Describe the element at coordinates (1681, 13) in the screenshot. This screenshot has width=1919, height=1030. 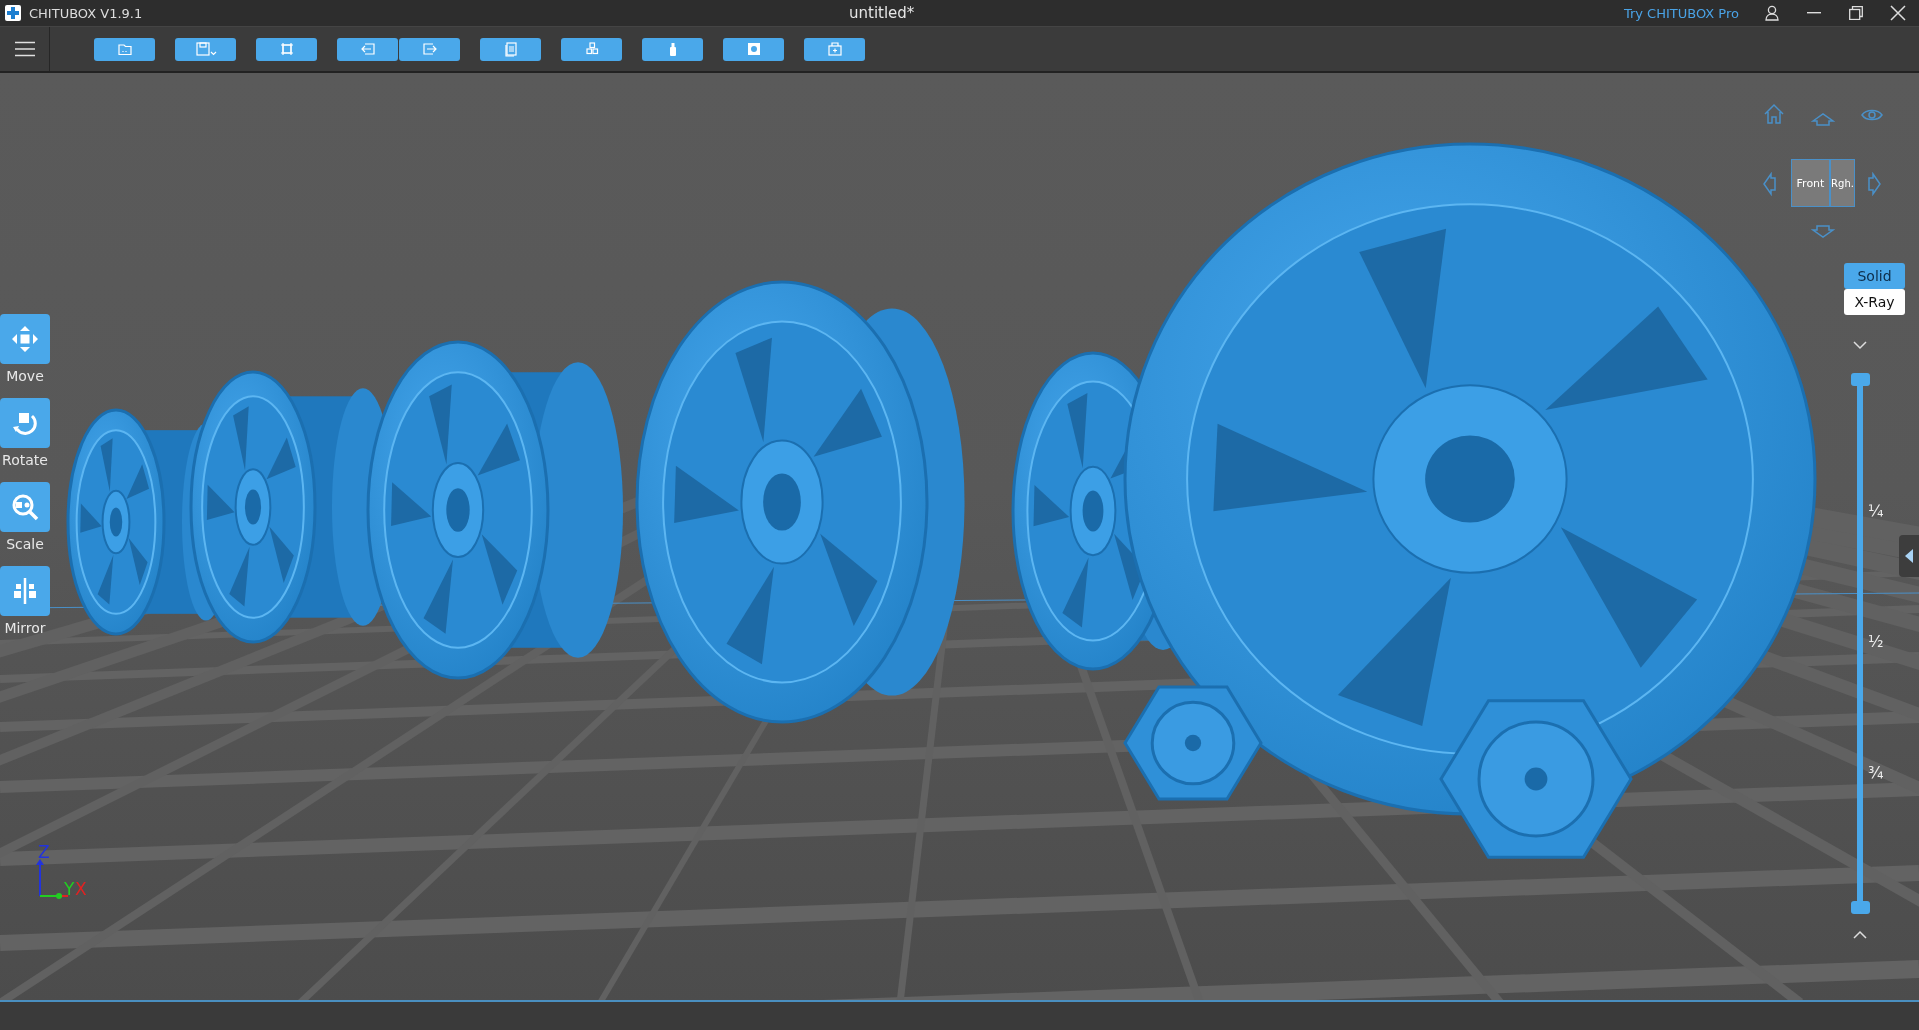
I see `upgrade-link: Try CHITUBOX Pro` at that location.